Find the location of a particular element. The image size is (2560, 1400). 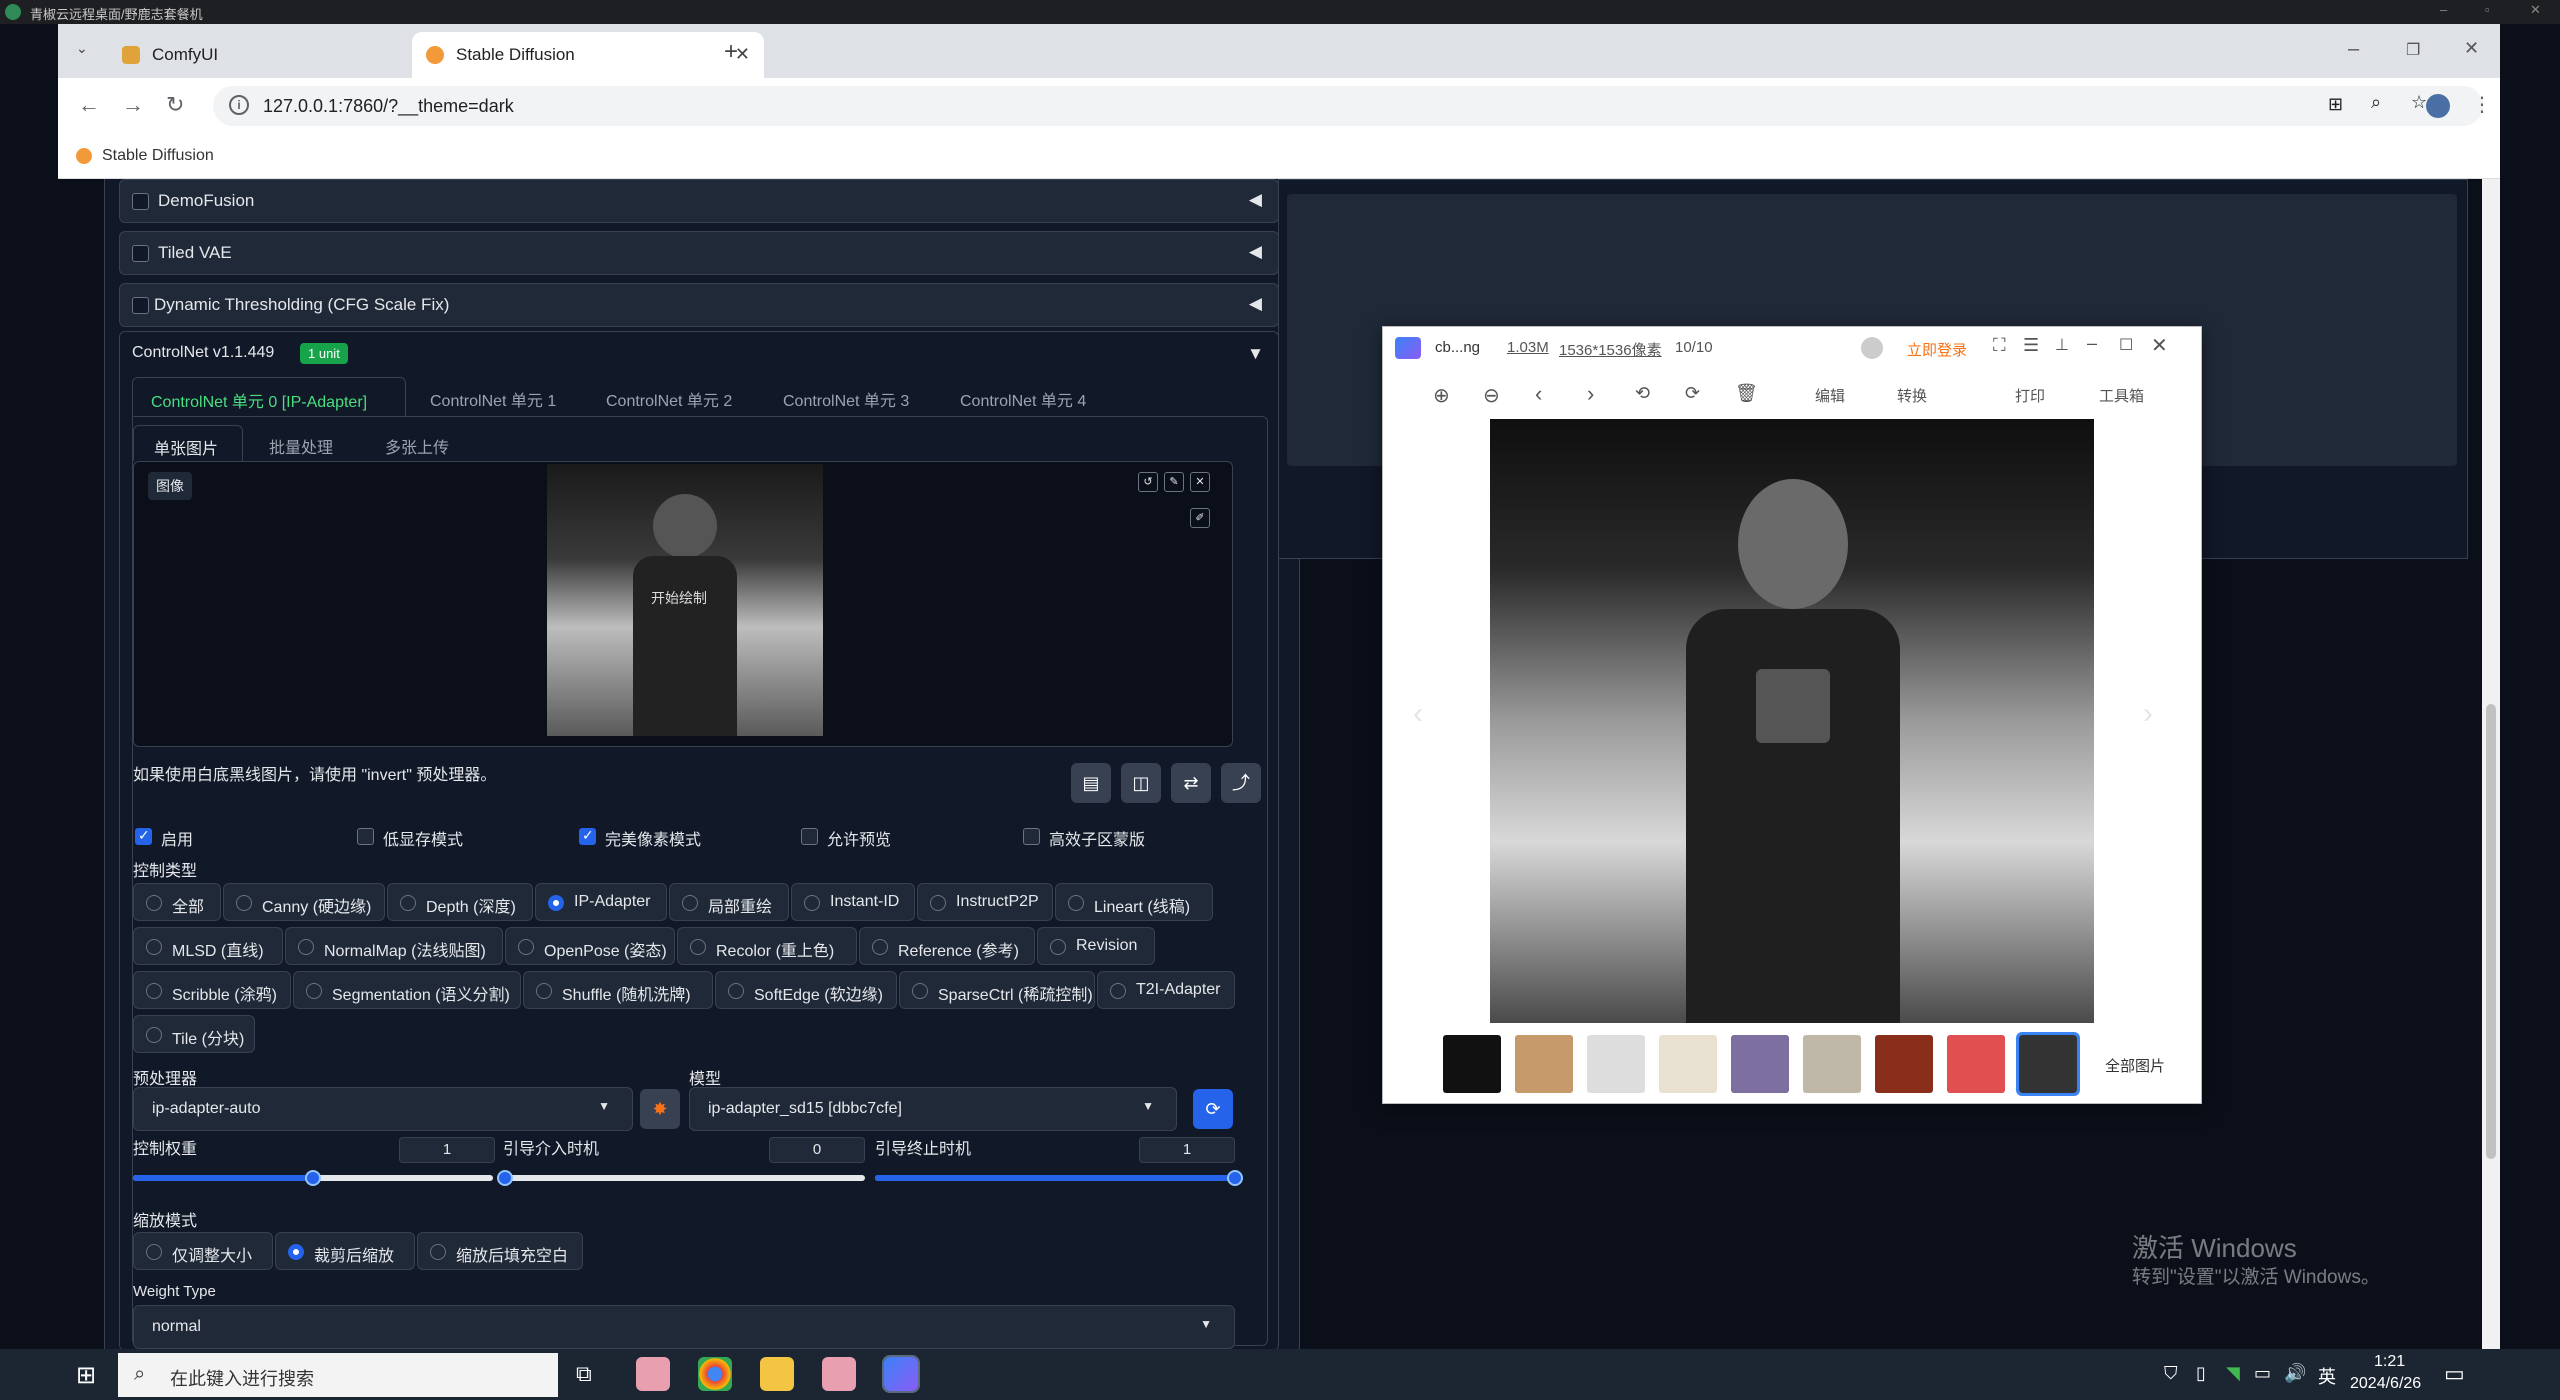

all-images-link: 全部图片 is located at coordinates (2135, 1065).